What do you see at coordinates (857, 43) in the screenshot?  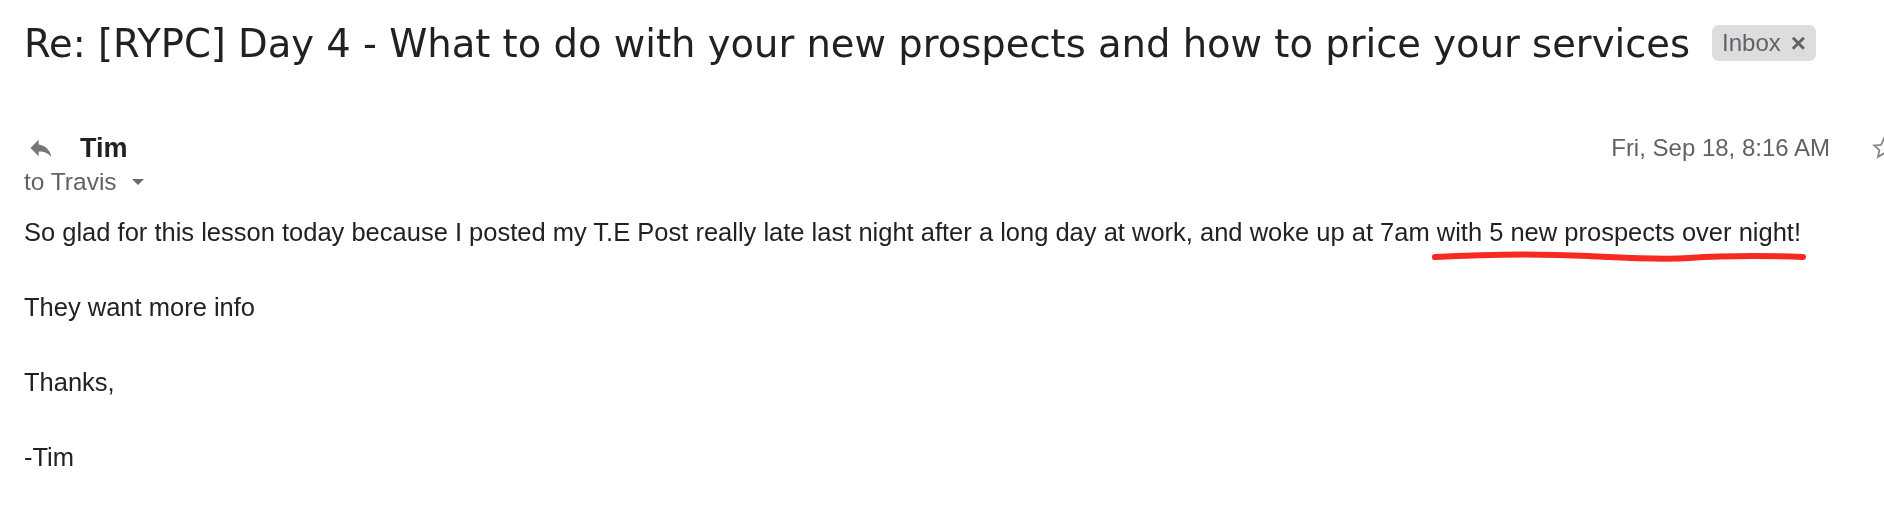 I see `email-subject: Re: [RYPC] Day 4 - What to do with your new prospects and how to price your services` at bounding box center [857, 43].